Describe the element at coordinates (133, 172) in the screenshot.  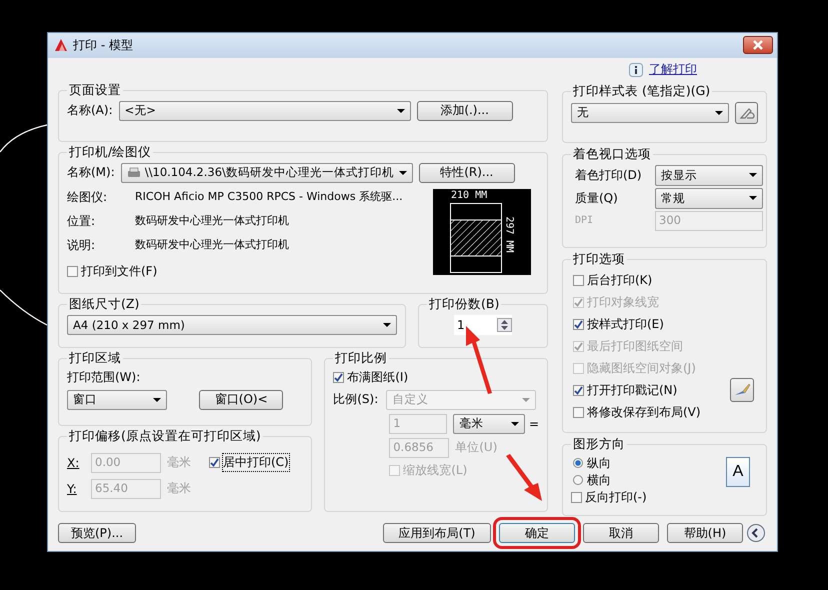
I see `printer-icon` at that location.